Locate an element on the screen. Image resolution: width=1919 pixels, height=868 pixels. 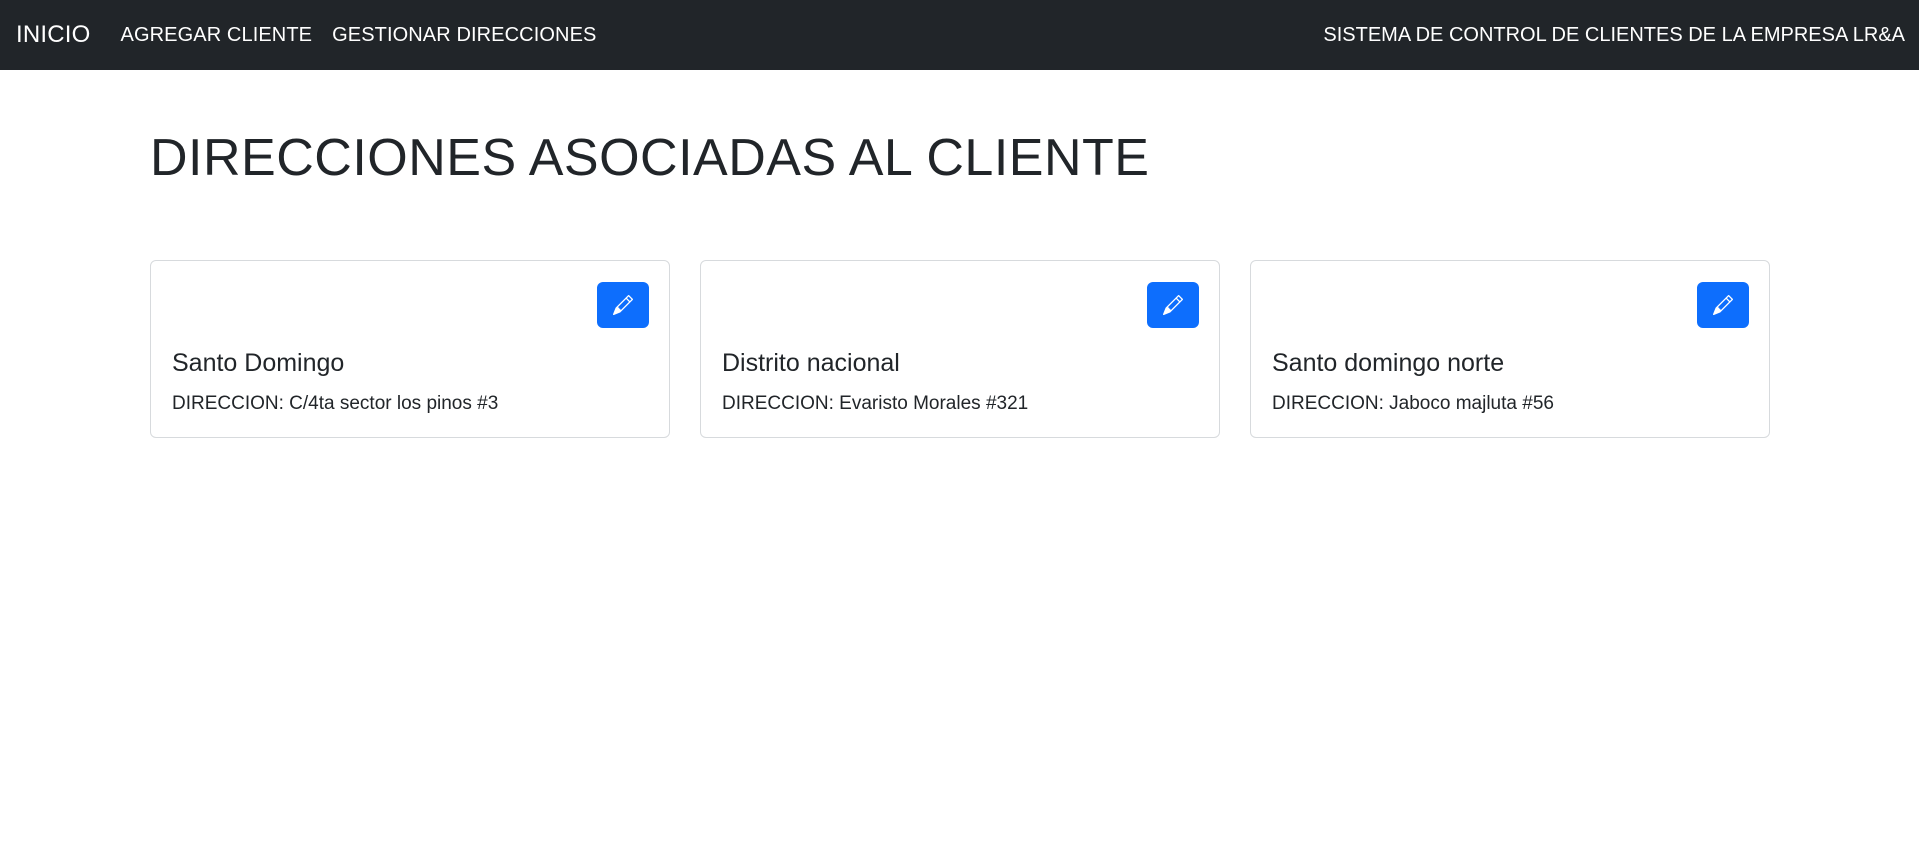
card-address: DIRECCION: C/4ta sector los pinos #3 is located at coordinates (335, 403).